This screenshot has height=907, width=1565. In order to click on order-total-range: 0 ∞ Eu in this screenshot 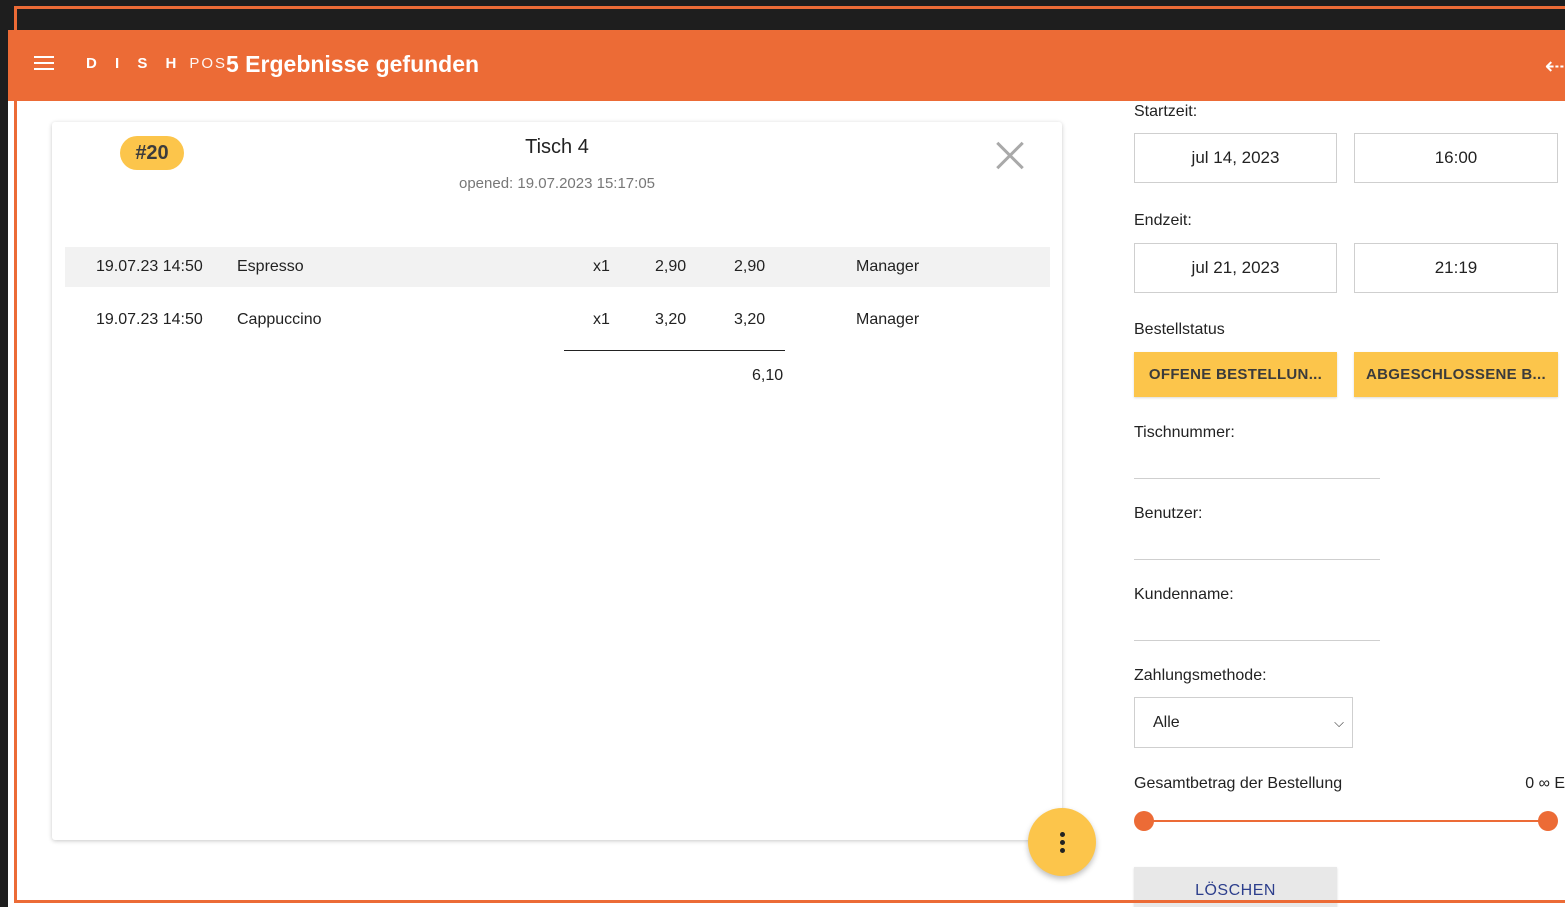, I will do `click(1545, 783)`.